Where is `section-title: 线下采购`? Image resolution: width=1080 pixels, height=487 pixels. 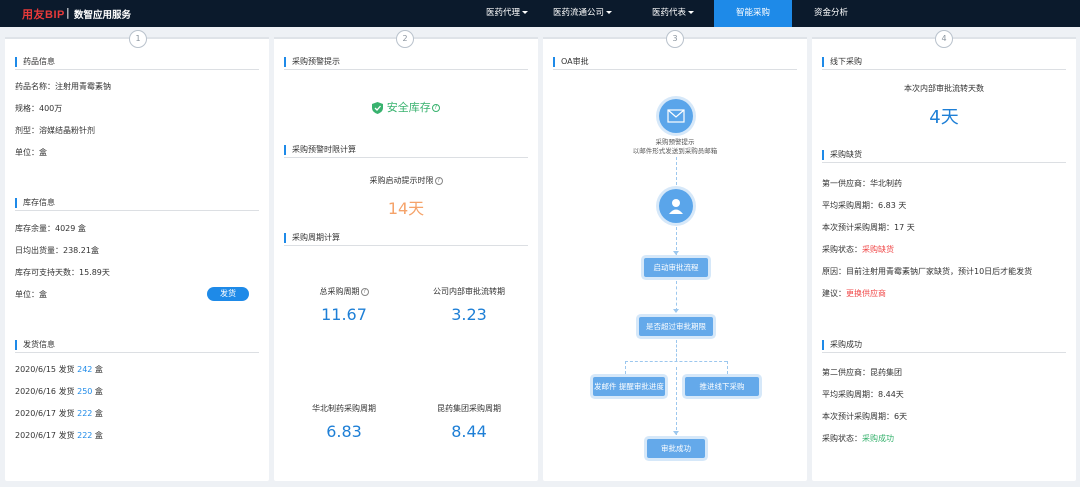
section-title: 线下采购 is located at coordinates (842, 63).